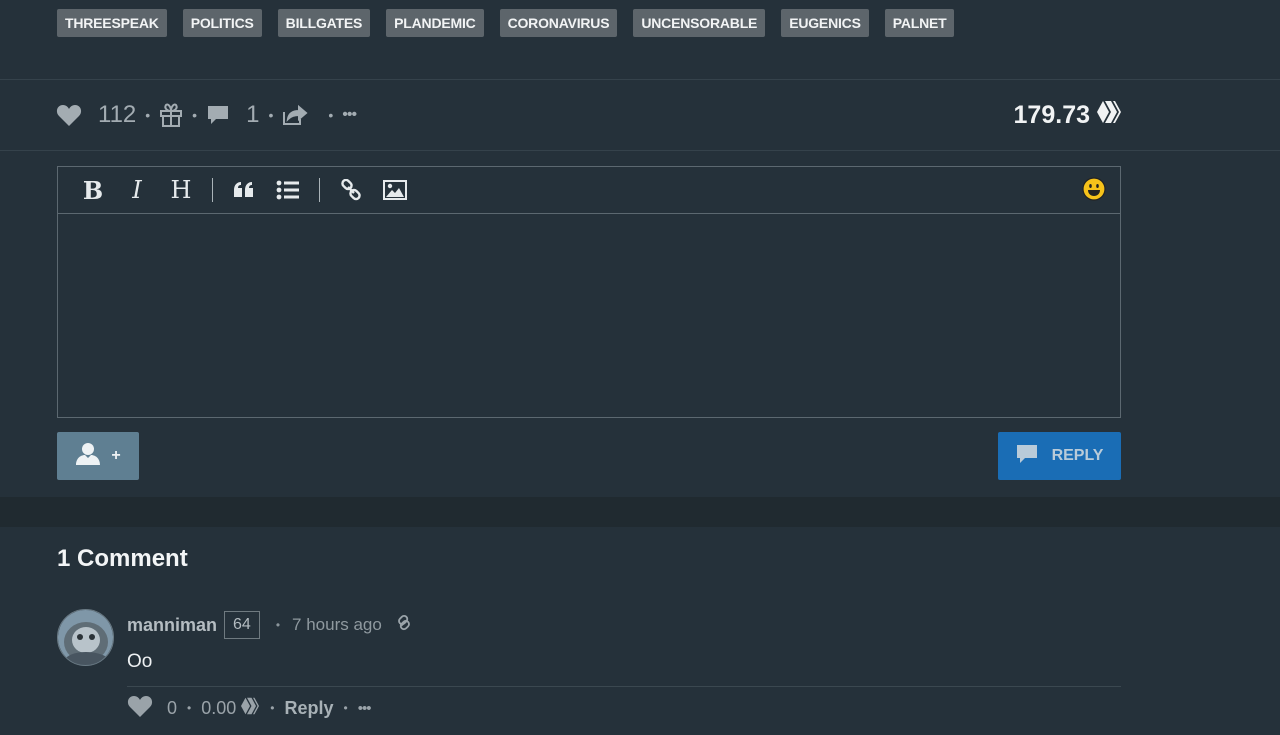 The width and height of the screenshot is (1280, 735). I want to click on section-divider-band, so click(640, 512).